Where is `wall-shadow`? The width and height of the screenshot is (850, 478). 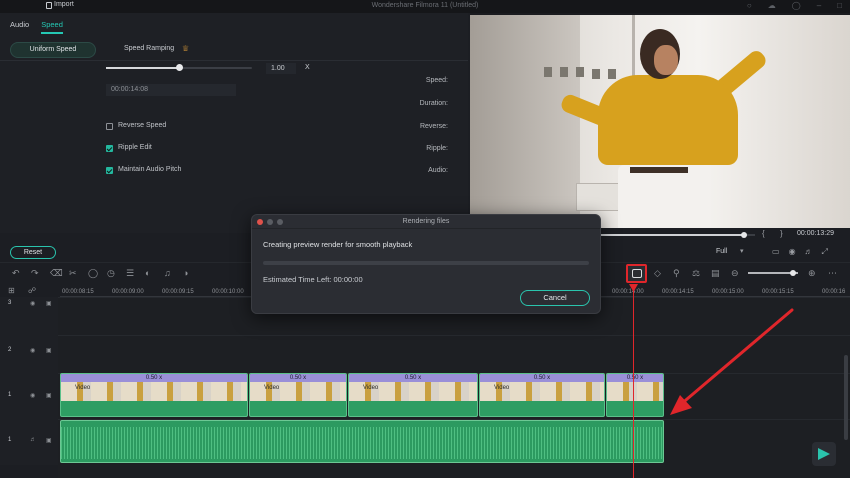
wall-shadow is located at coordinates (525, 121).